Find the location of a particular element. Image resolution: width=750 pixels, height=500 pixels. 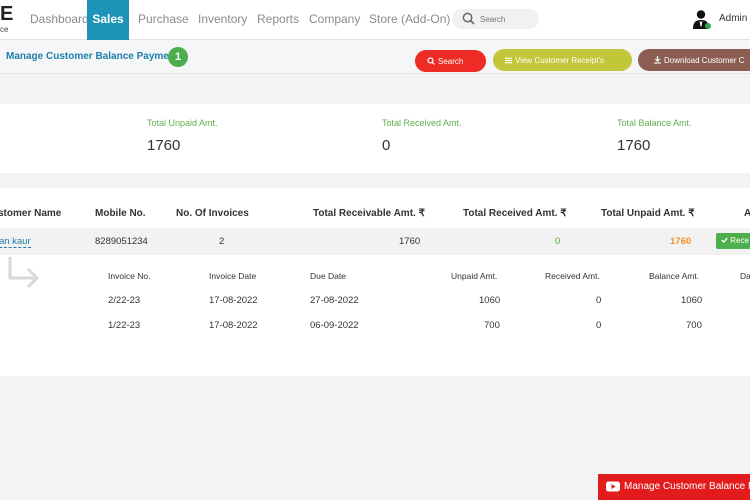

list-icon is located at coordinates (508, 60).